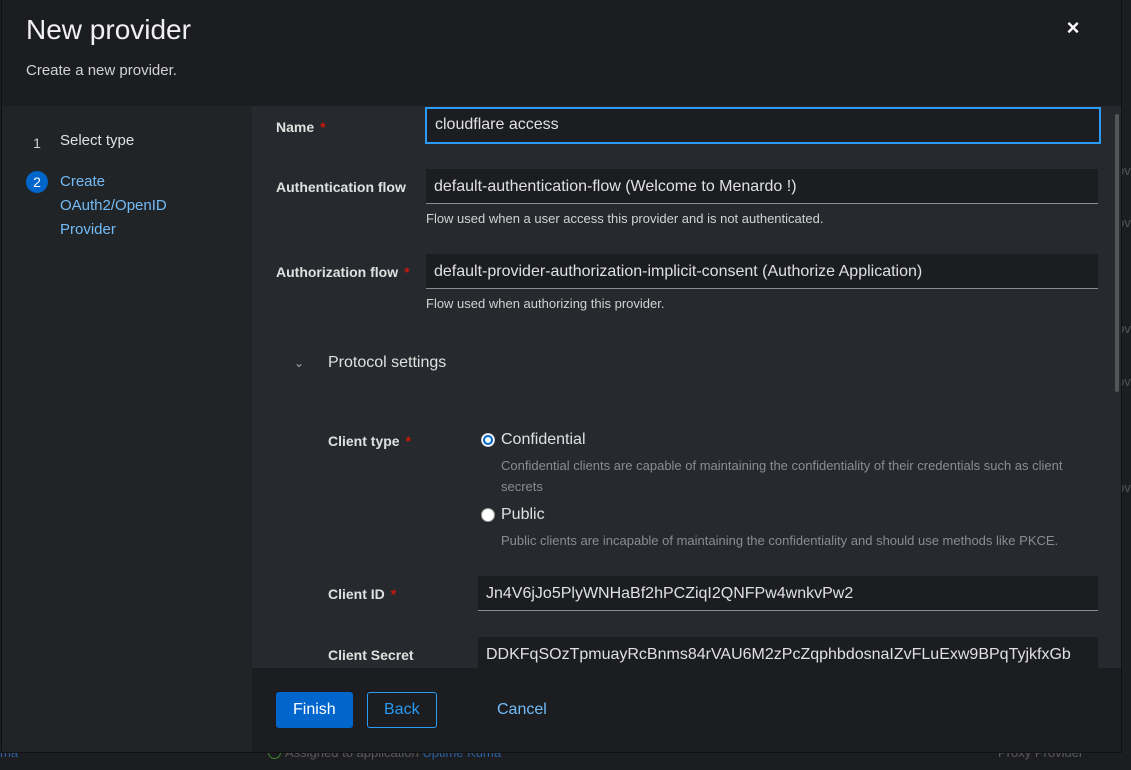 The width and height of the screenshot is (1131, 770). I want to click on name-label: Name *, so click(301, 127).